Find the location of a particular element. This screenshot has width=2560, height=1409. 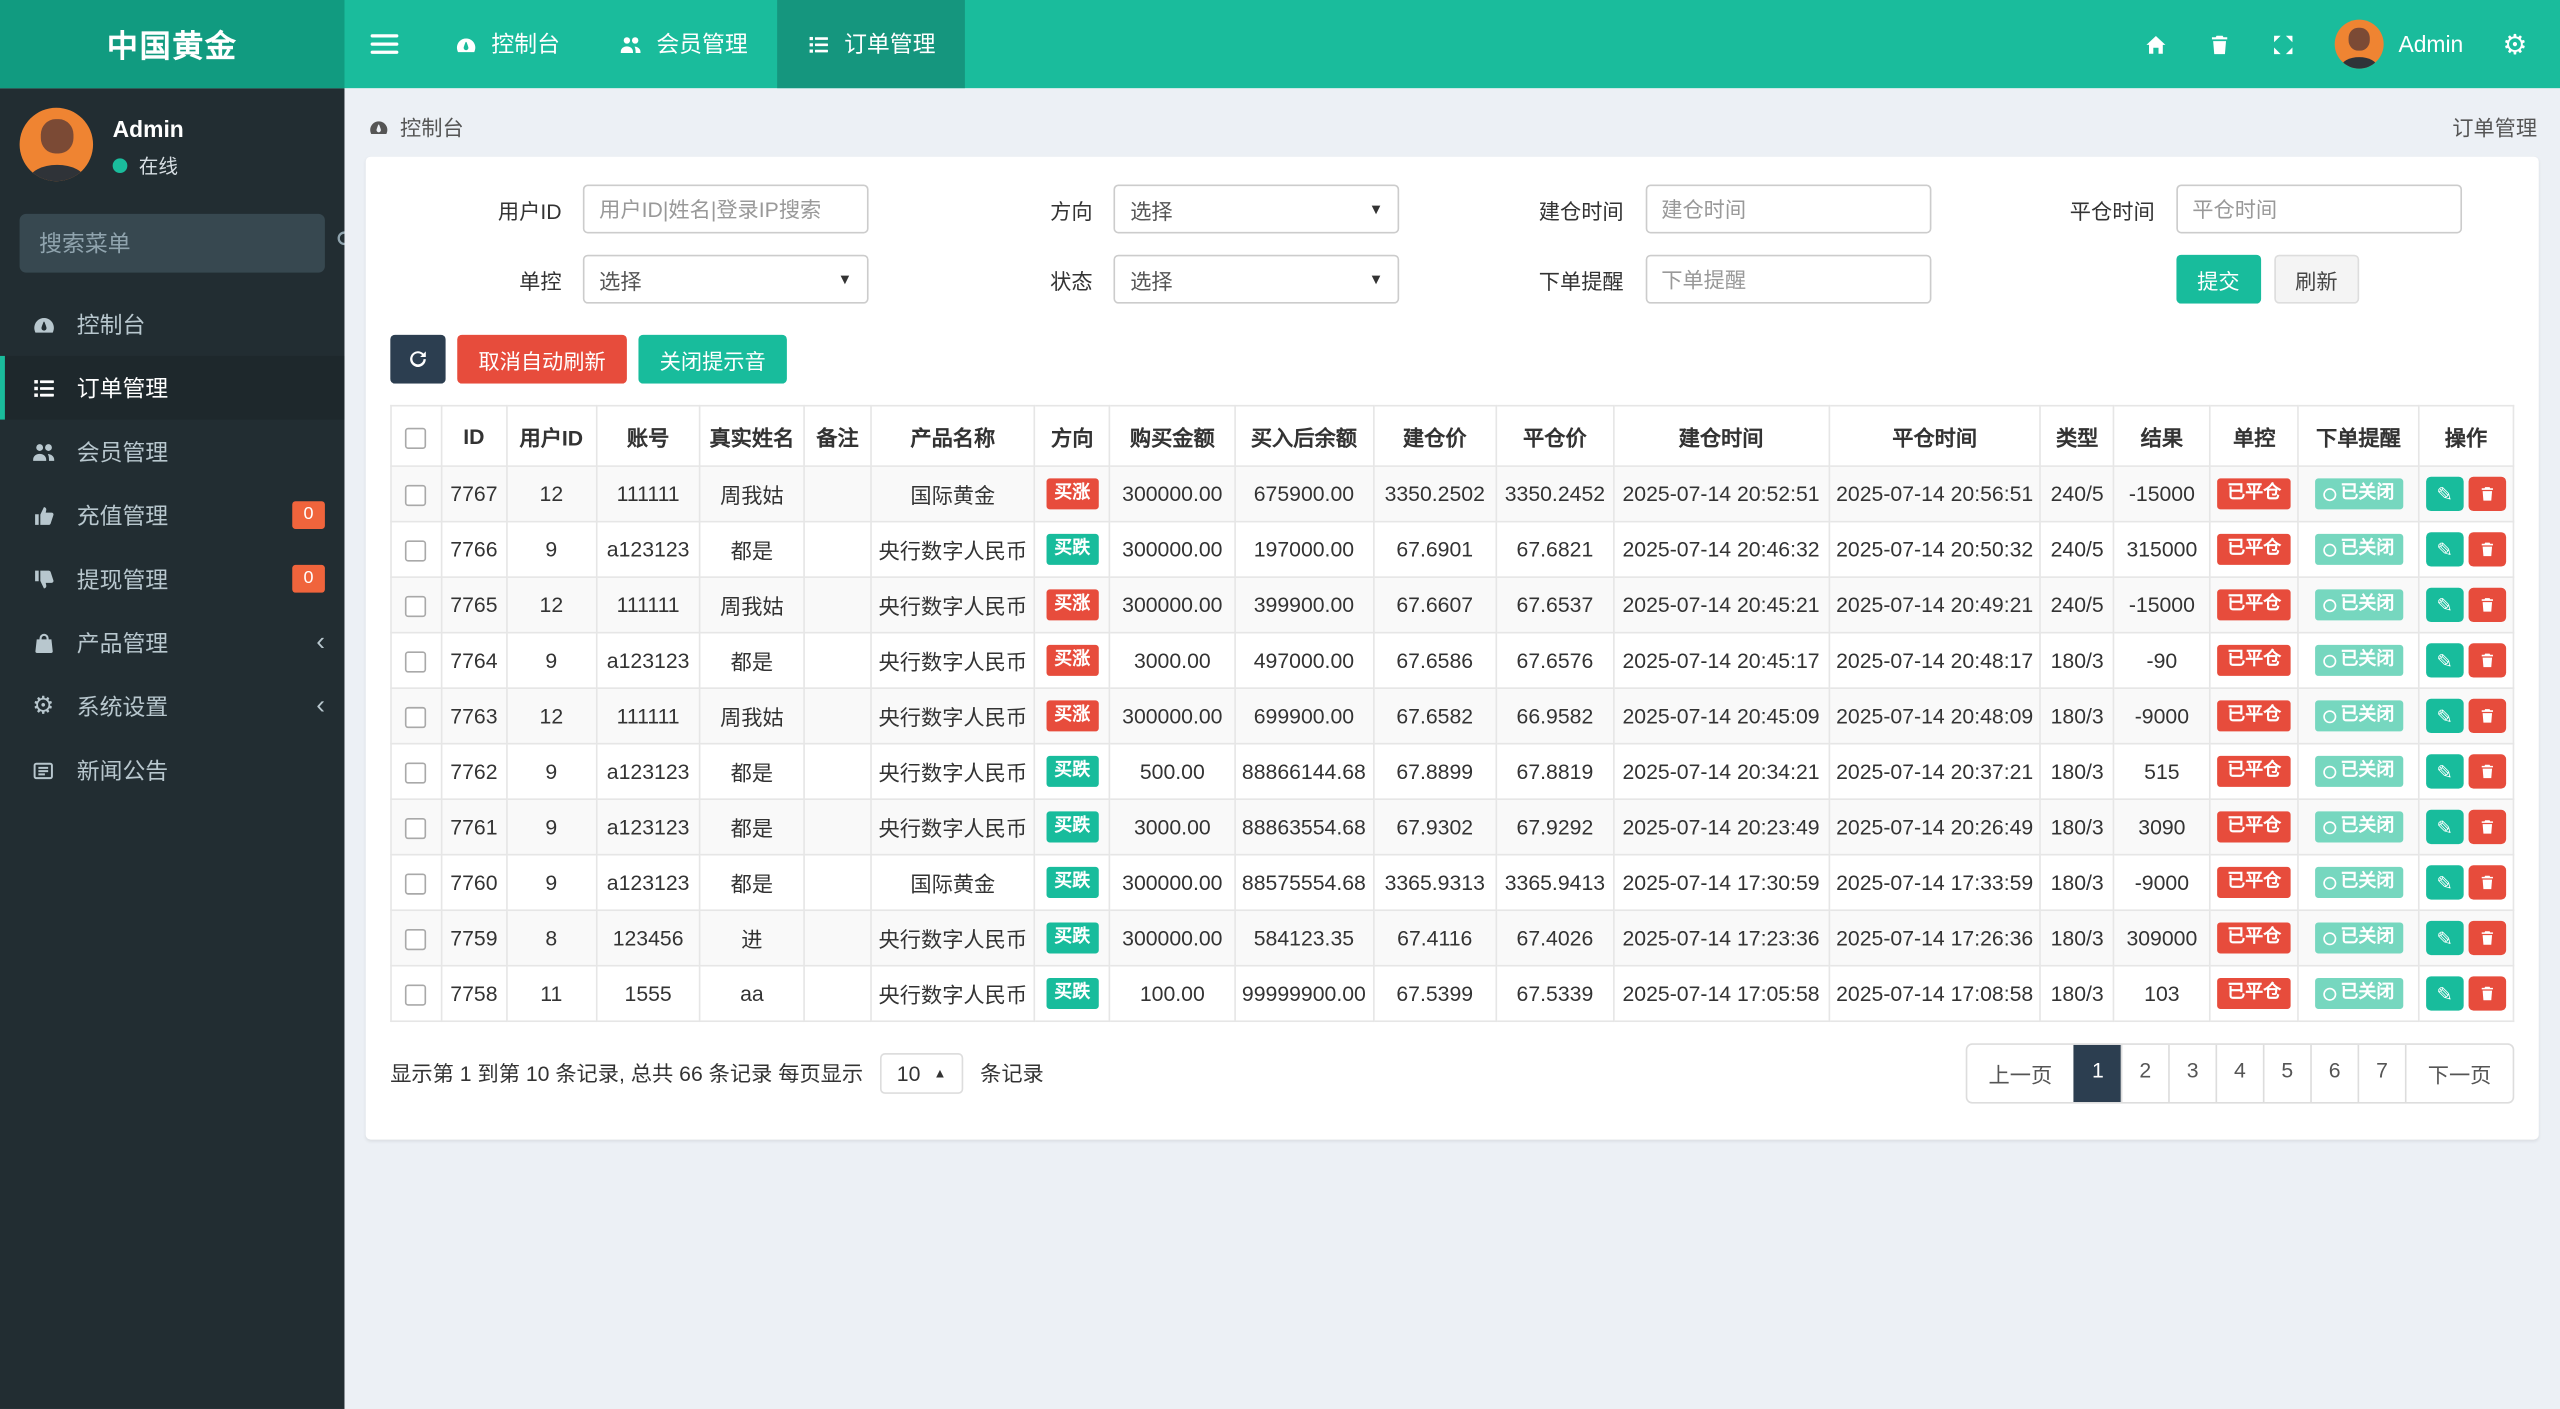

sidebar-toggle-button is located at coordinates (384, 44).